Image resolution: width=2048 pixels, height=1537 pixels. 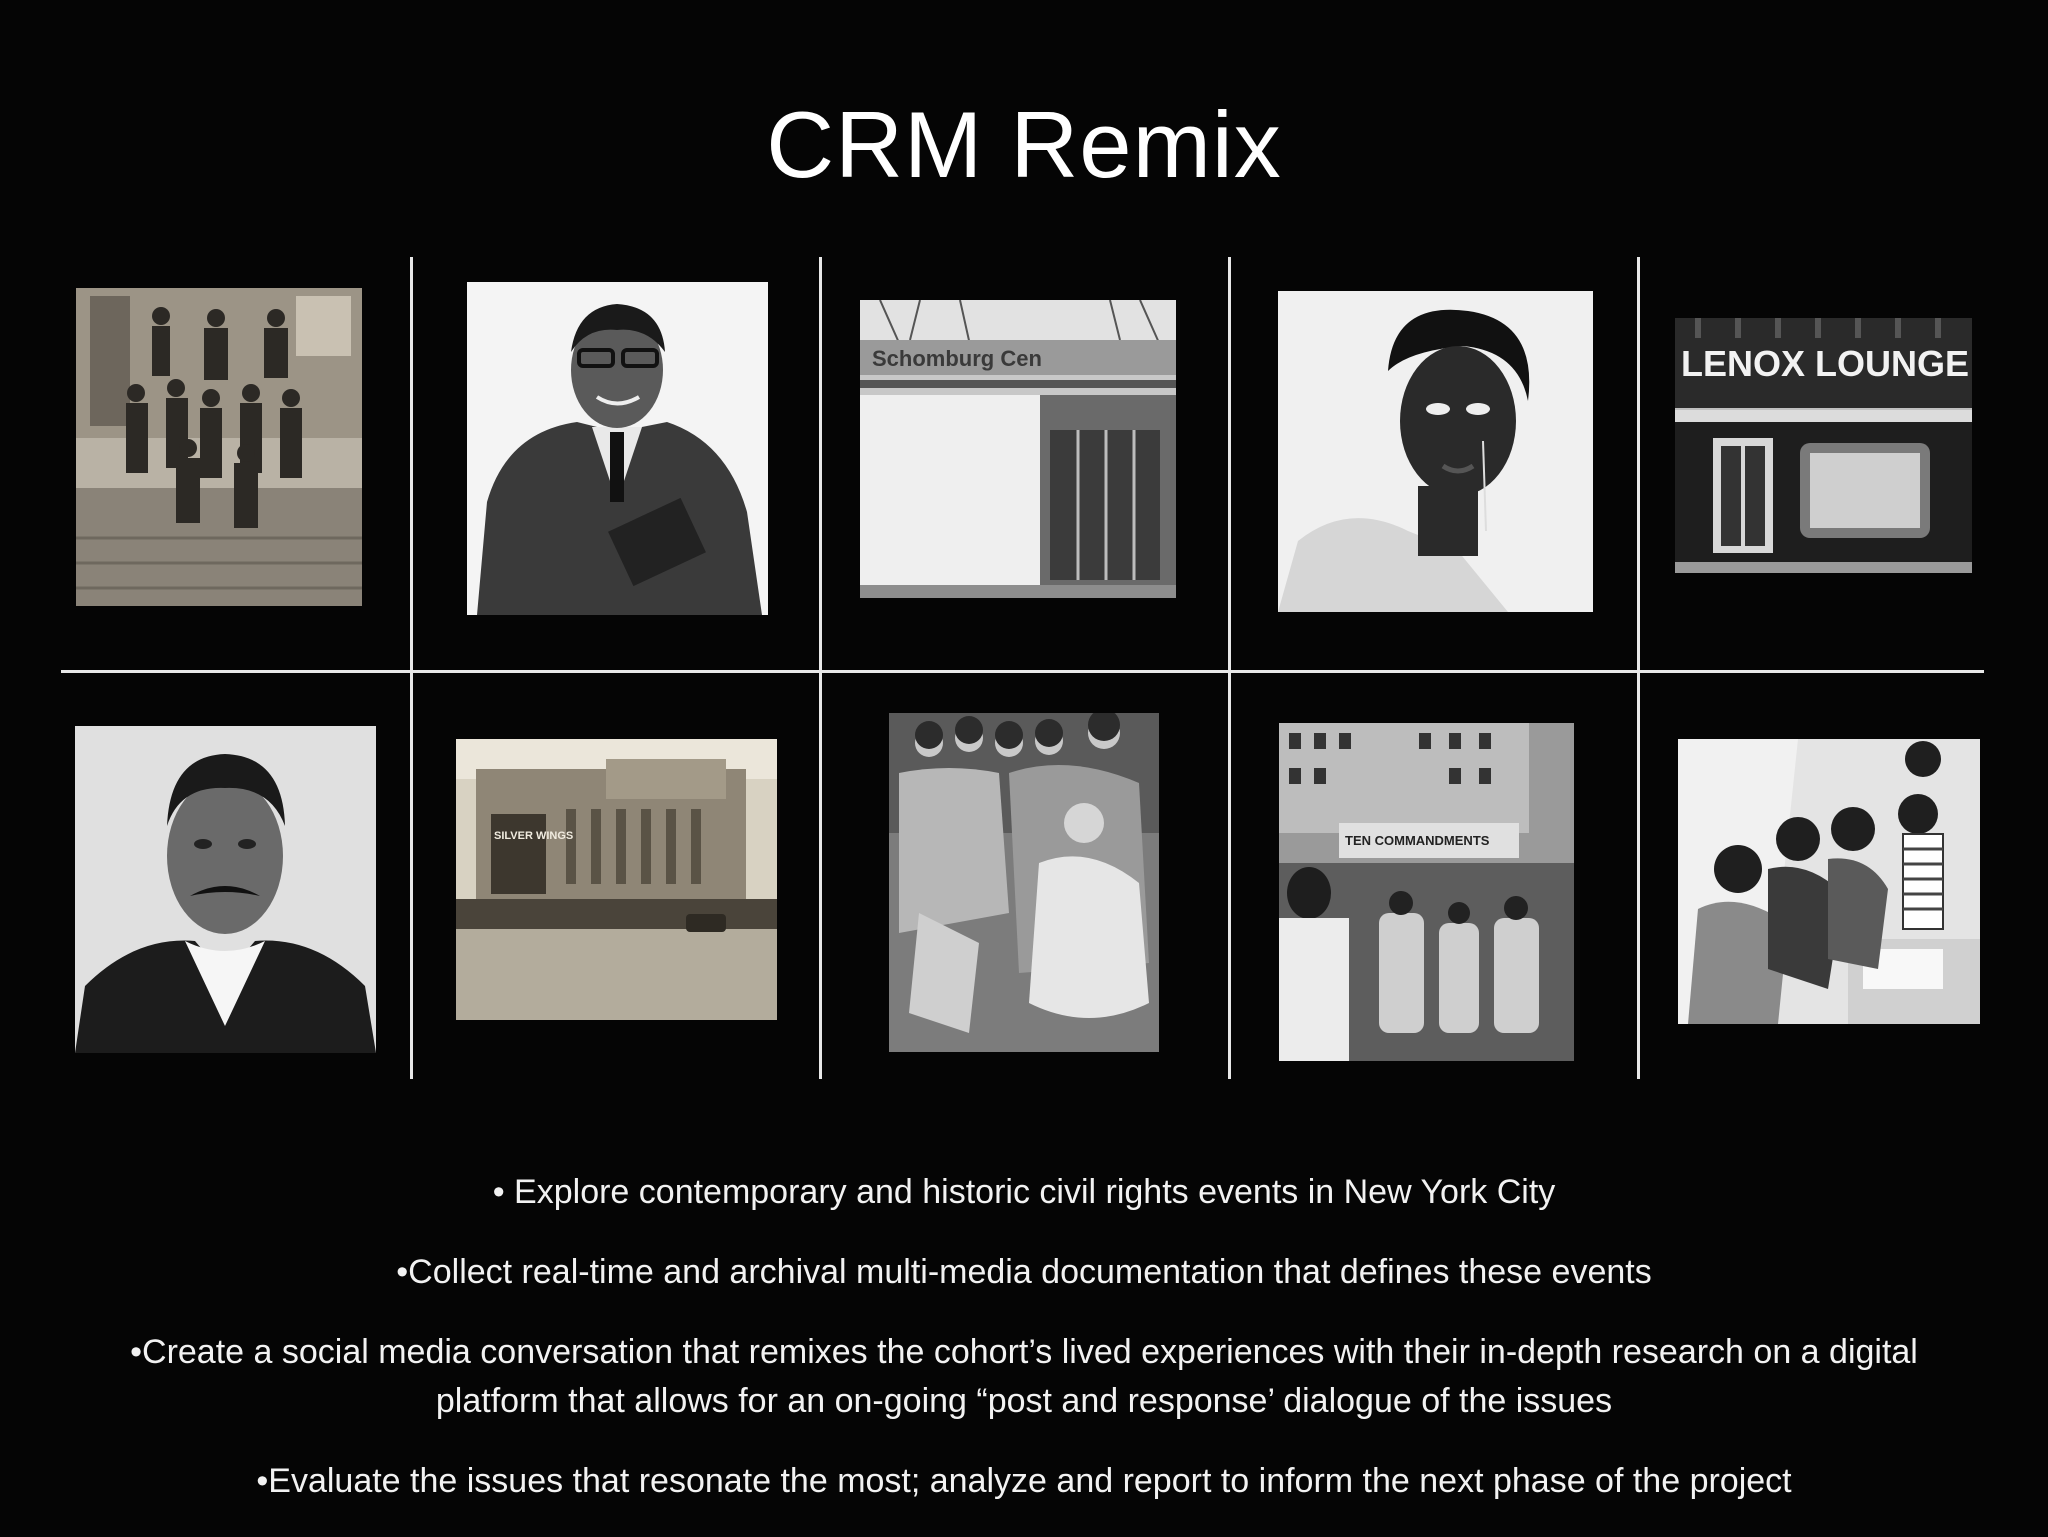 What do you see at coordinates (617, 448) in the screenshot?
I see `photo-man-with-glasses` at bounding box center [617, 448].